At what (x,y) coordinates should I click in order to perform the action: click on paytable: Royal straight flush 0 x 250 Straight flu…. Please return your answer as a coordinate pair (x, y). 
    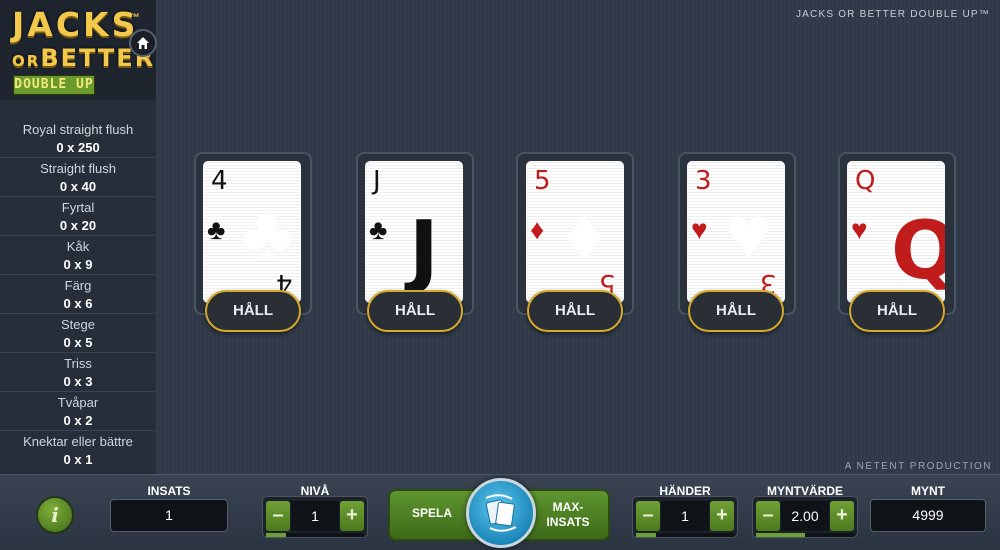
    Looking at the image, I should click on (78, 293).